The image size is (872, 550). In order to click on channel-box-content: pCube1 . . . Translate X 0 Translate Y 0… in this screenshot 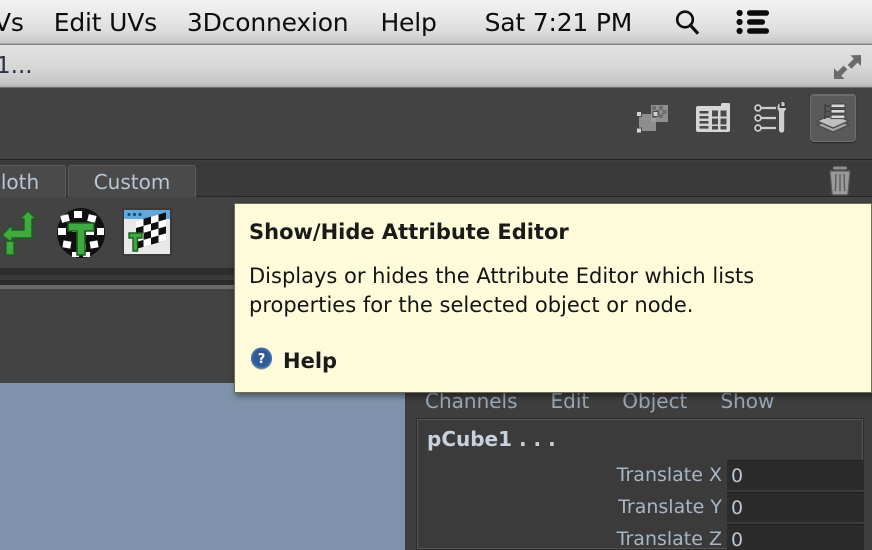, I will do `click(640, 484)`.